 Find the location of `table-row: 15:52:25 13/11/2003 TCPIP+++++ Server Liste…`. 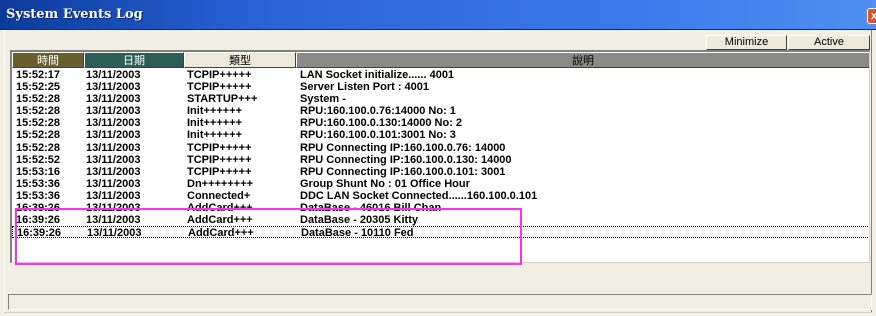

table-row: 15:52:25 13/11/2003 TCPIP+++++ Server Liste… is located at coordinates (440, 87).